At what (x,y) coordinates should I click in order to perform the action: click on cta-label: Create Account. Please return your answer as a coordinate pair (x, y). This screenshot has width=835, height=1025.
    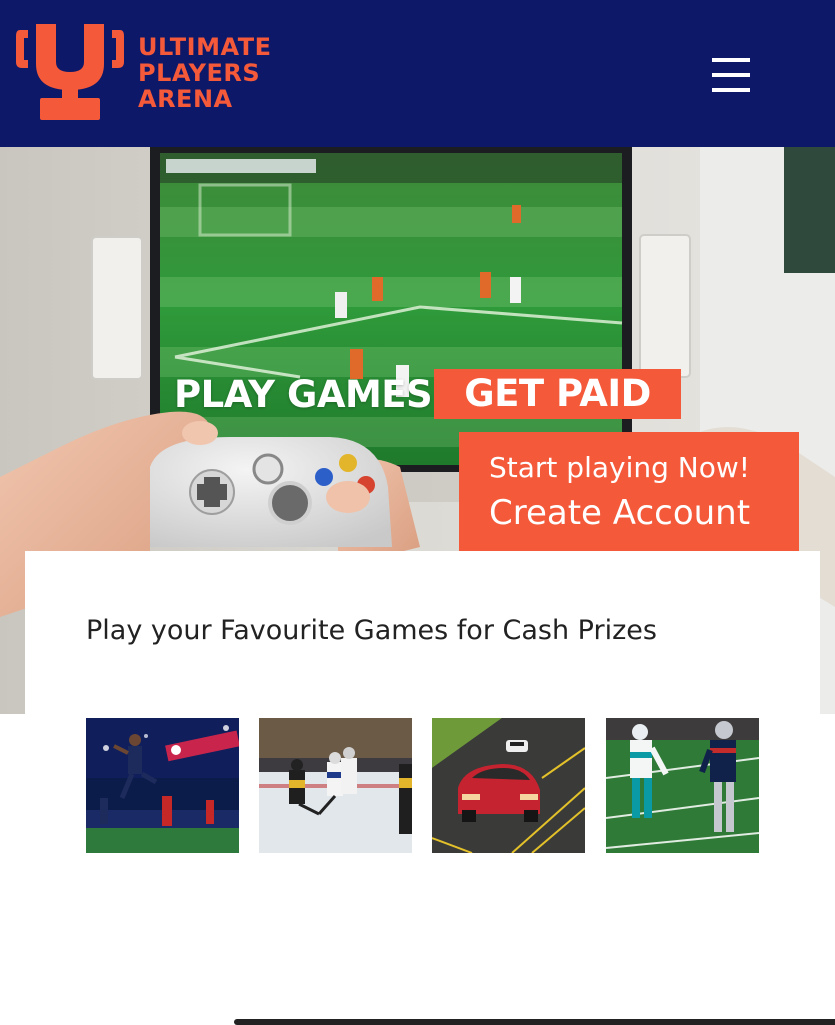
    Looking at the image, I should click on (620, 513).